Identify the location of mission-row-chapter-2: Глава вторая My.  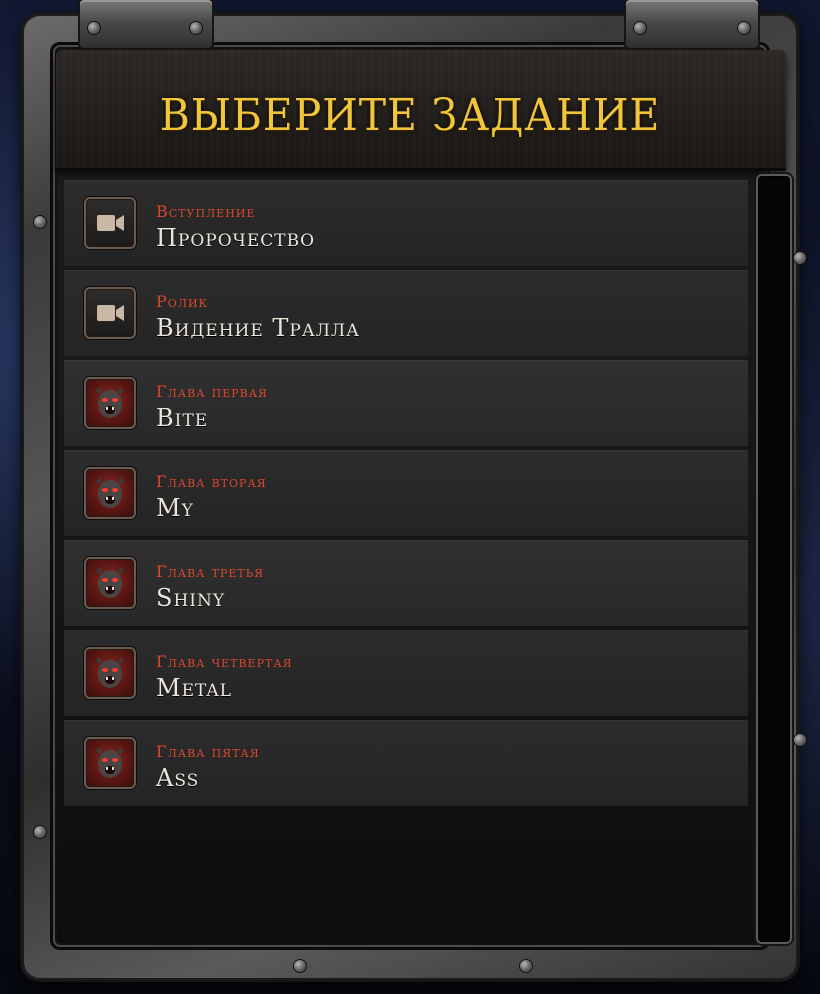
(406, 493).